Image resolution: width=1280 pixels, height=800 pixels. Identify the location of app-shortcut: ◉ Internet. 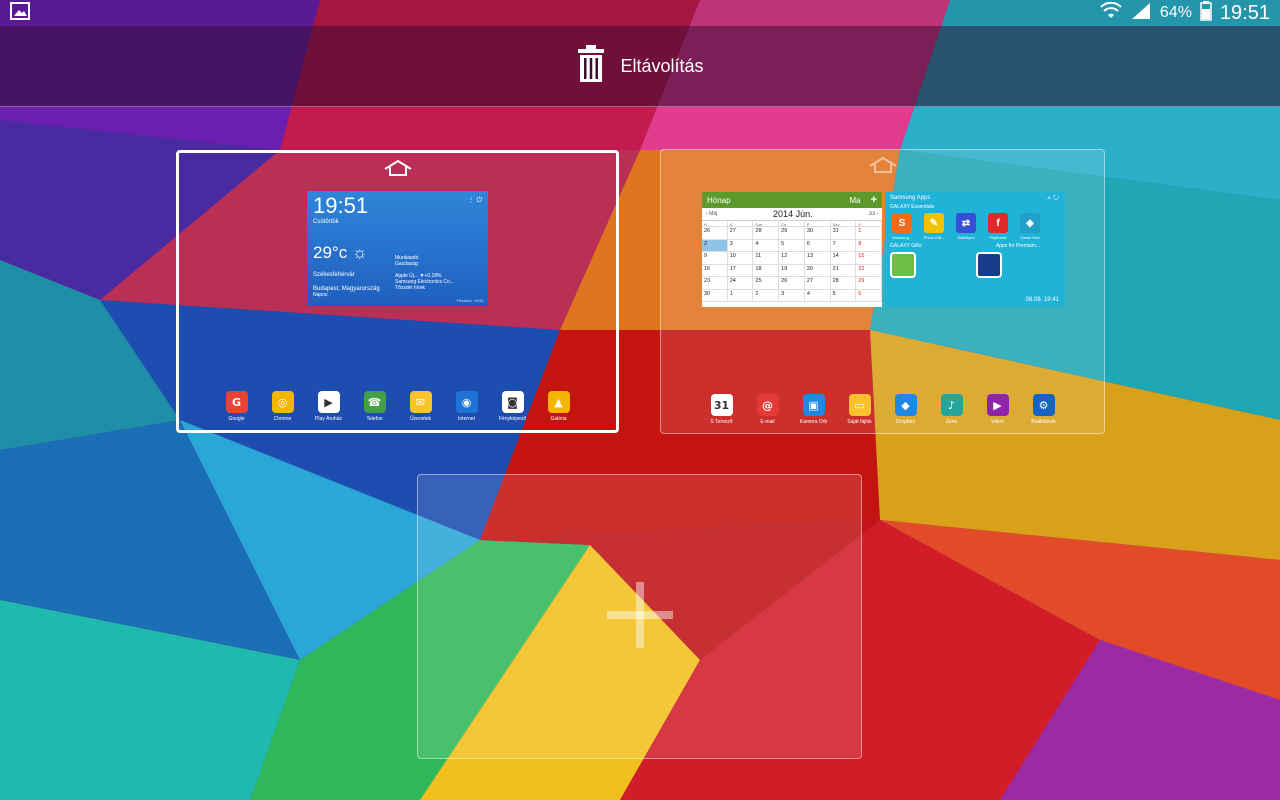
(467, 406).